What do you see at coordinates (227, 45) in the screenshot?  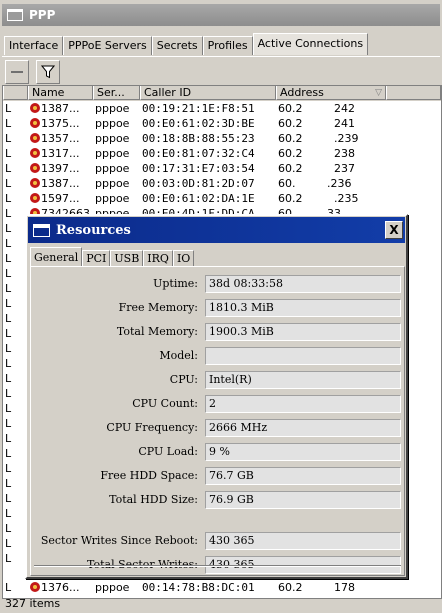 I see `tab-profiles: Profiles` at bounding box center [227, 45].